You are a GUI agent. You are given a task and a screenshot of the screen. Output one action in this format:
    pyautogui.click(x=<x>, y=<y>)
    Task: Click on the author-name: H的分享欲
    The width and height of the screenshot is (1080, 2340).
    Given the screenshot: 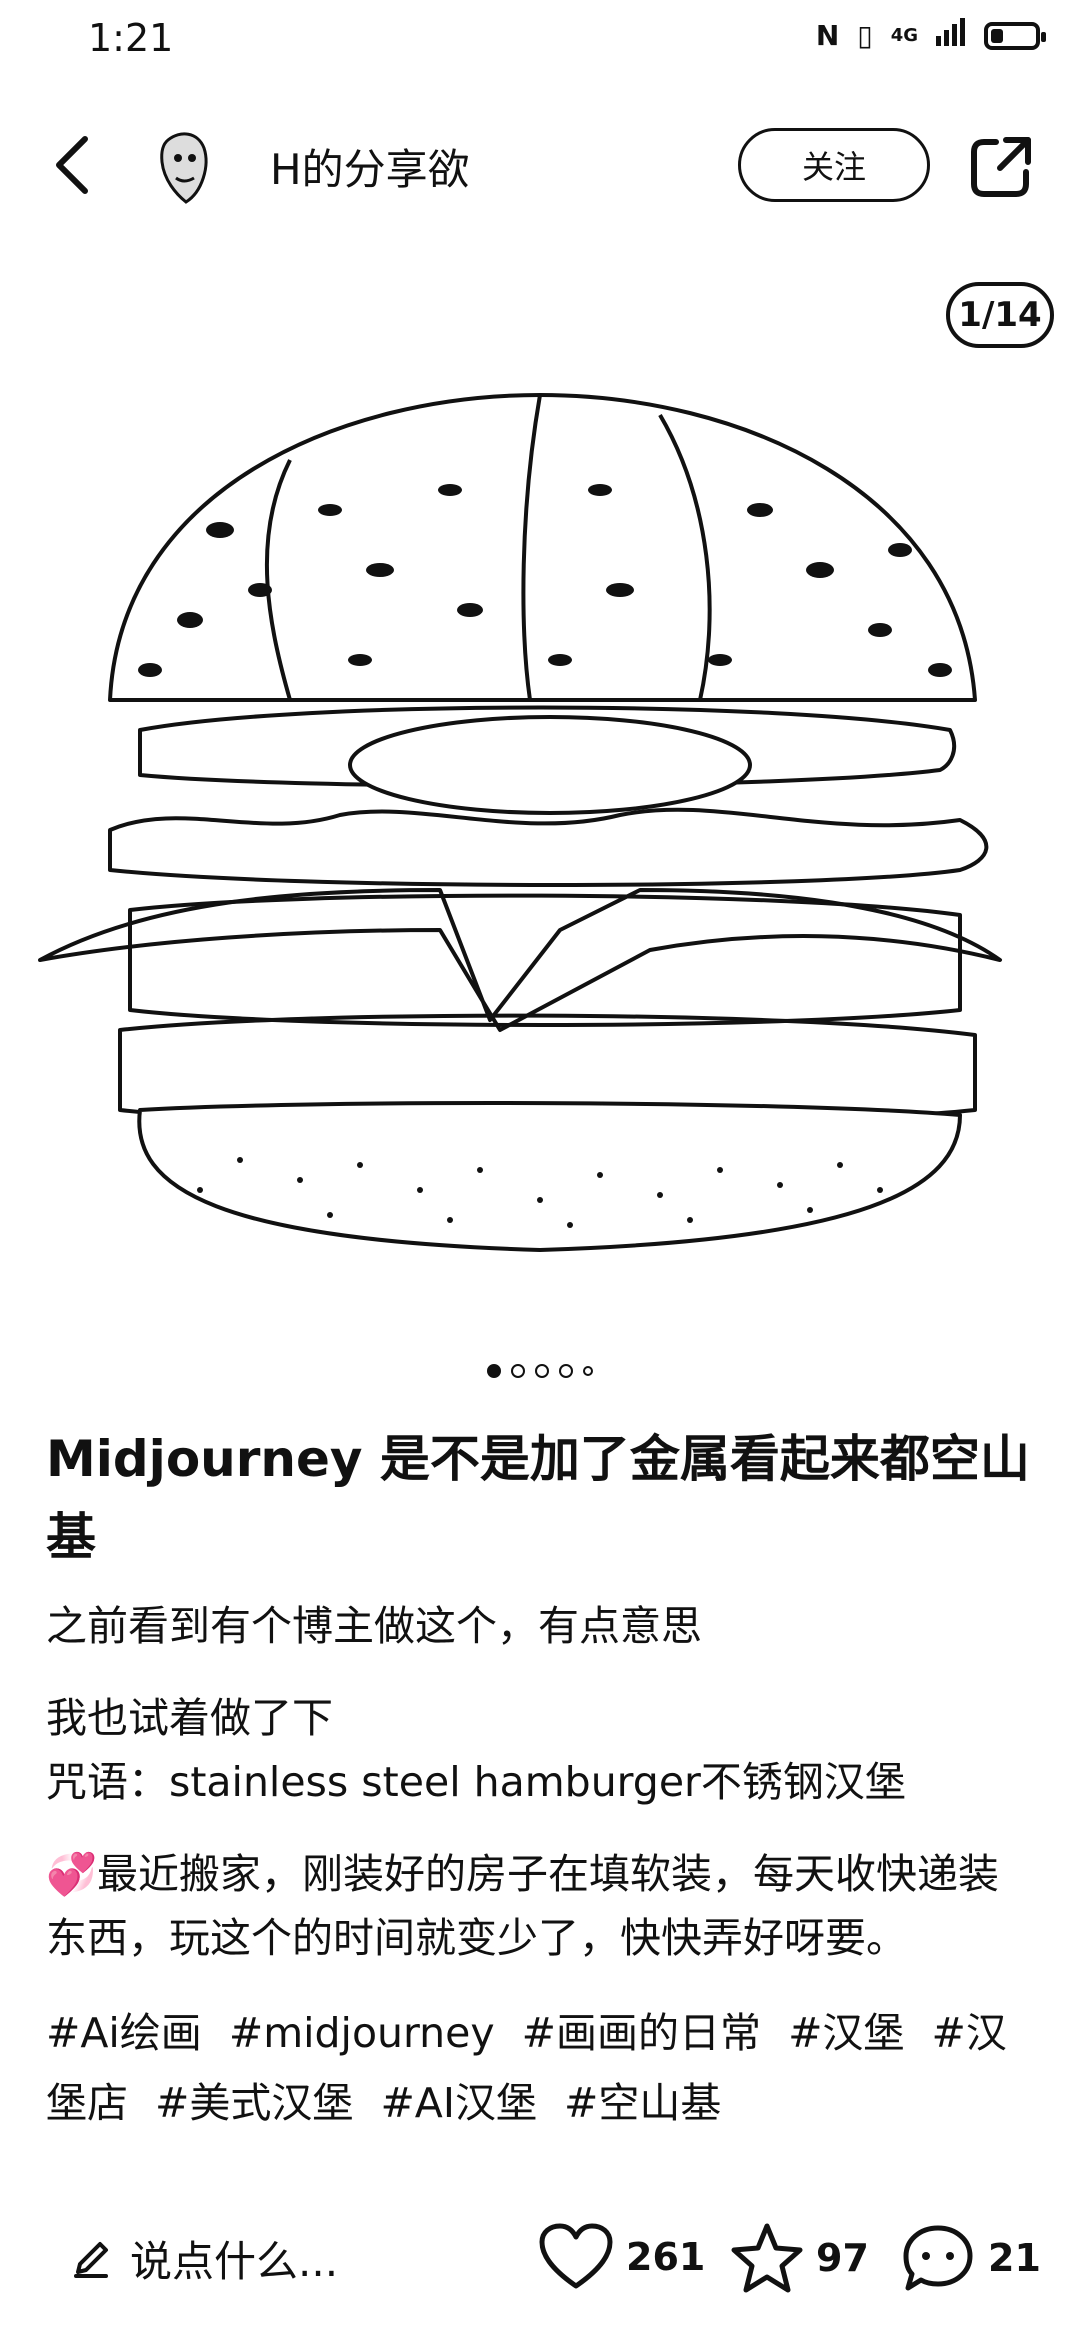 What is the action you would take?
    pyautogui.click(x=370, y=166)
    